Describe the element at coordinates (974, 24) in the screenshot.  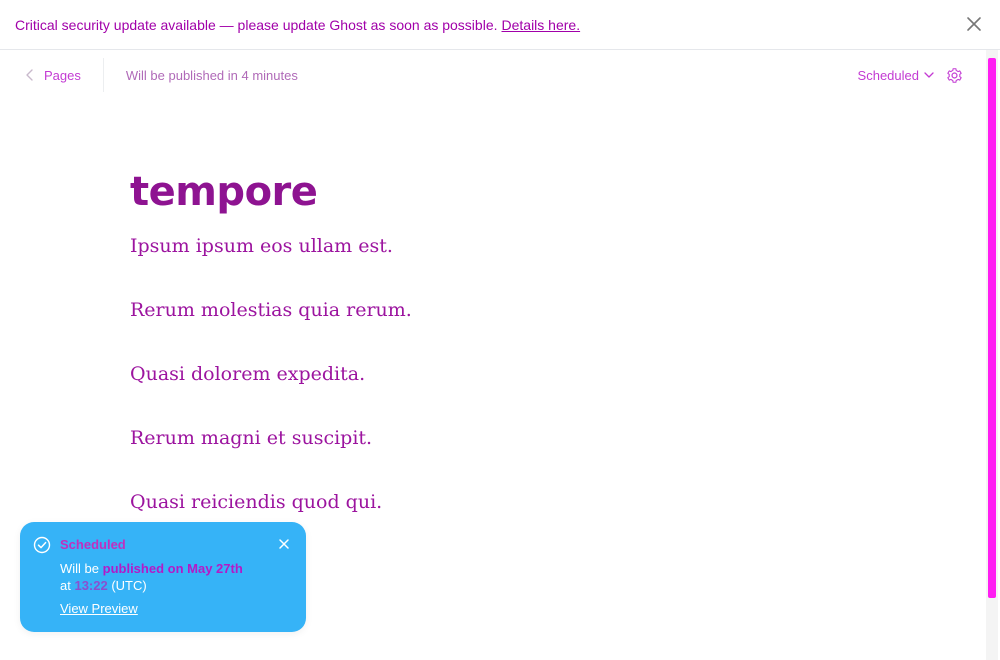
I see `alert-close-icon` at that location.